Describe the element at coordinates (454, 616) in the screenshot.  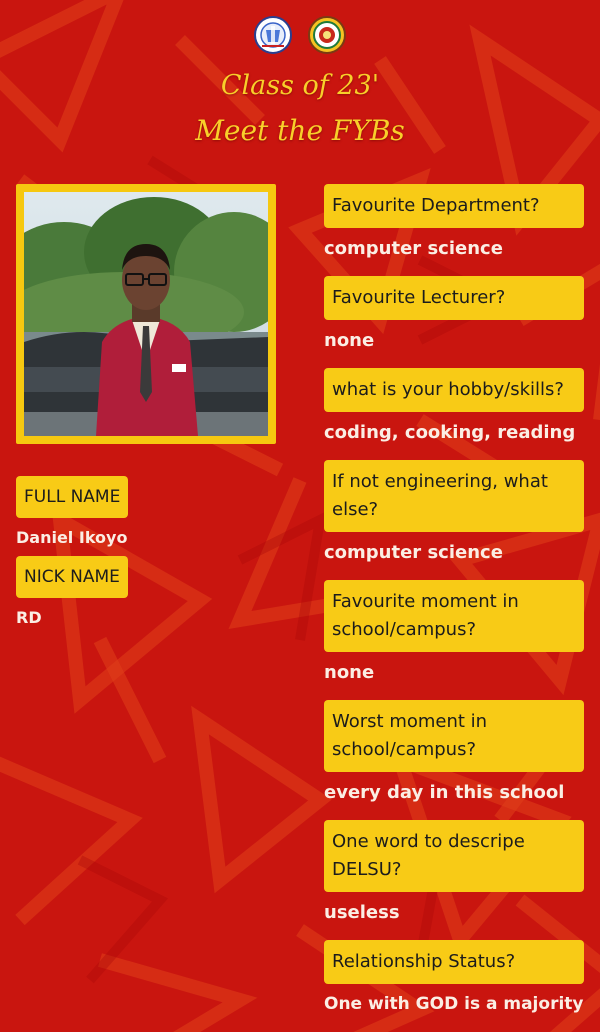
I see `question-box: Favourite moment in school/campus?` at that location.